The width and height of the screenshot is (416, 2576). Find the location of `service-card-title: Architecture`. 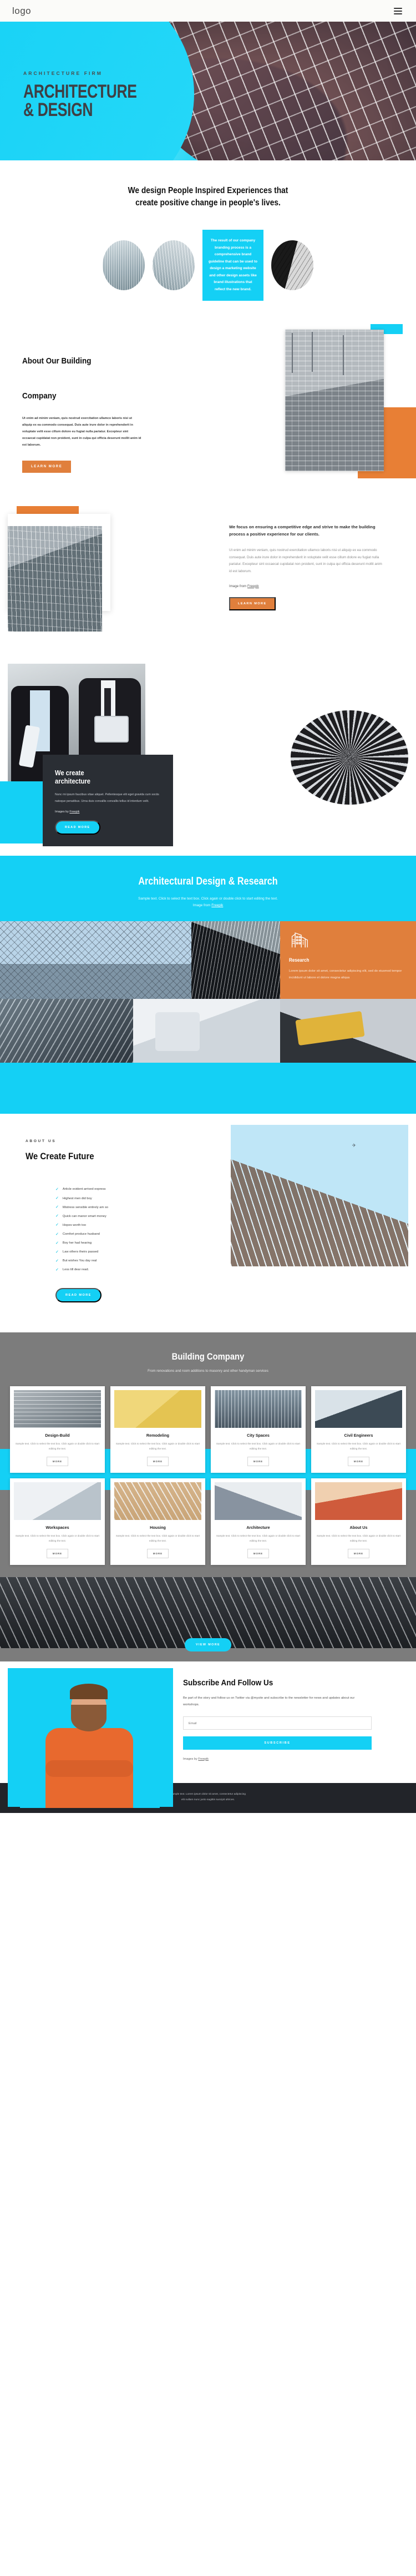

service-card-title: Architecture is located at coordinates (258, 1527).